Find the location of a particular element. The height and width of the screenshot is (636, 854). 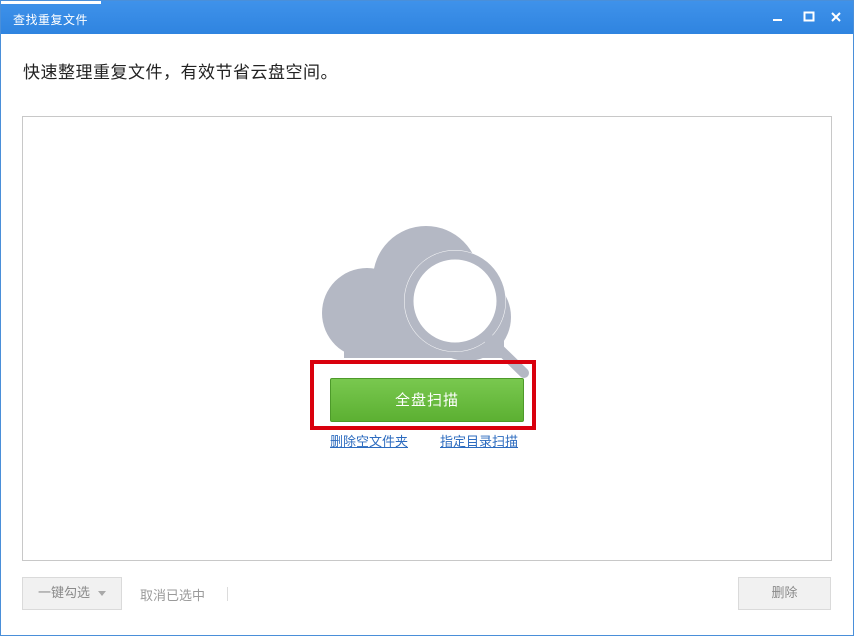

scan-directory-link: 指定目录扫描 is located at coordinates (479, 440).